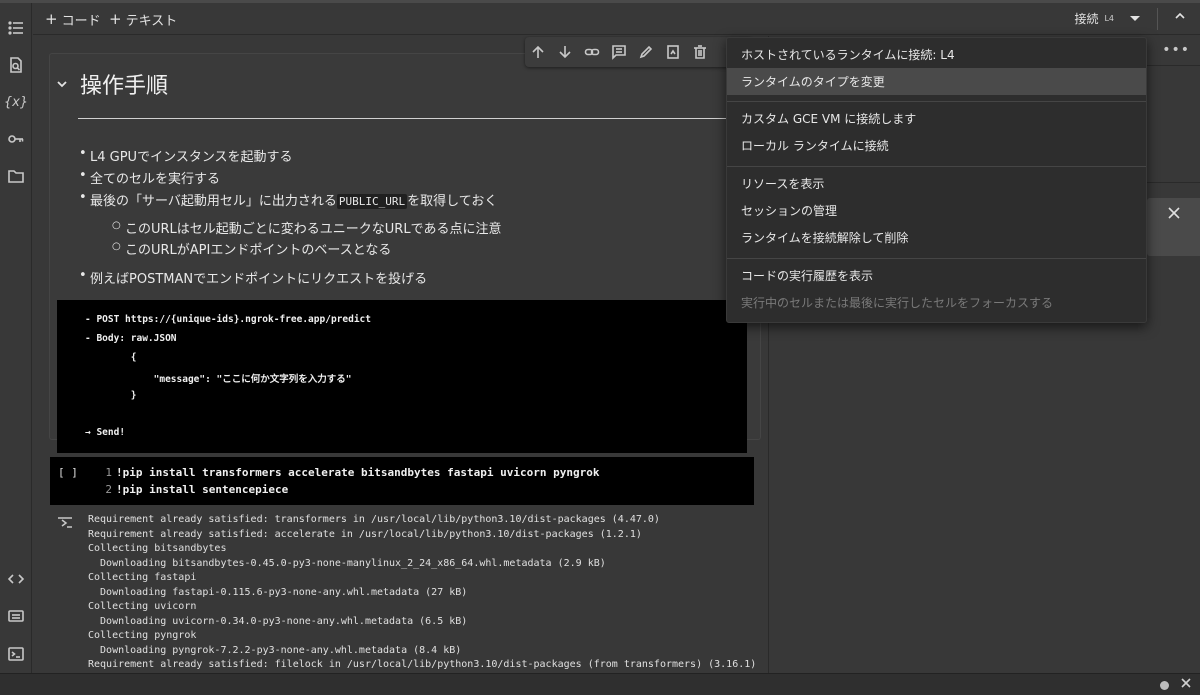 The height and width of the screenshot is (695, 1200). I want to click on terminal-icon, so click(16, 654).